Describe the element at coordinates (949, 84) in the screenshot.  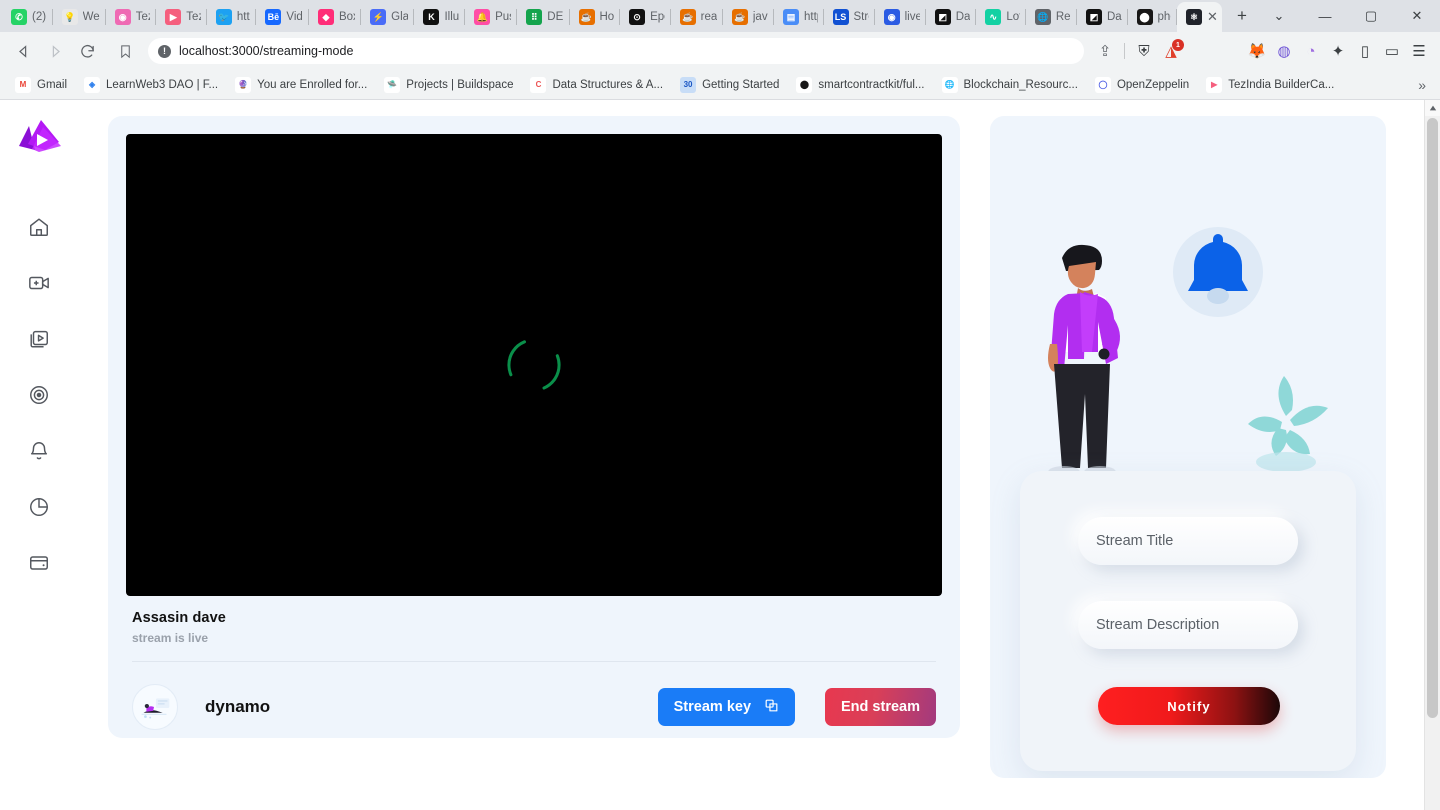
I see `globe-dark-icon: 🌐` at that location.